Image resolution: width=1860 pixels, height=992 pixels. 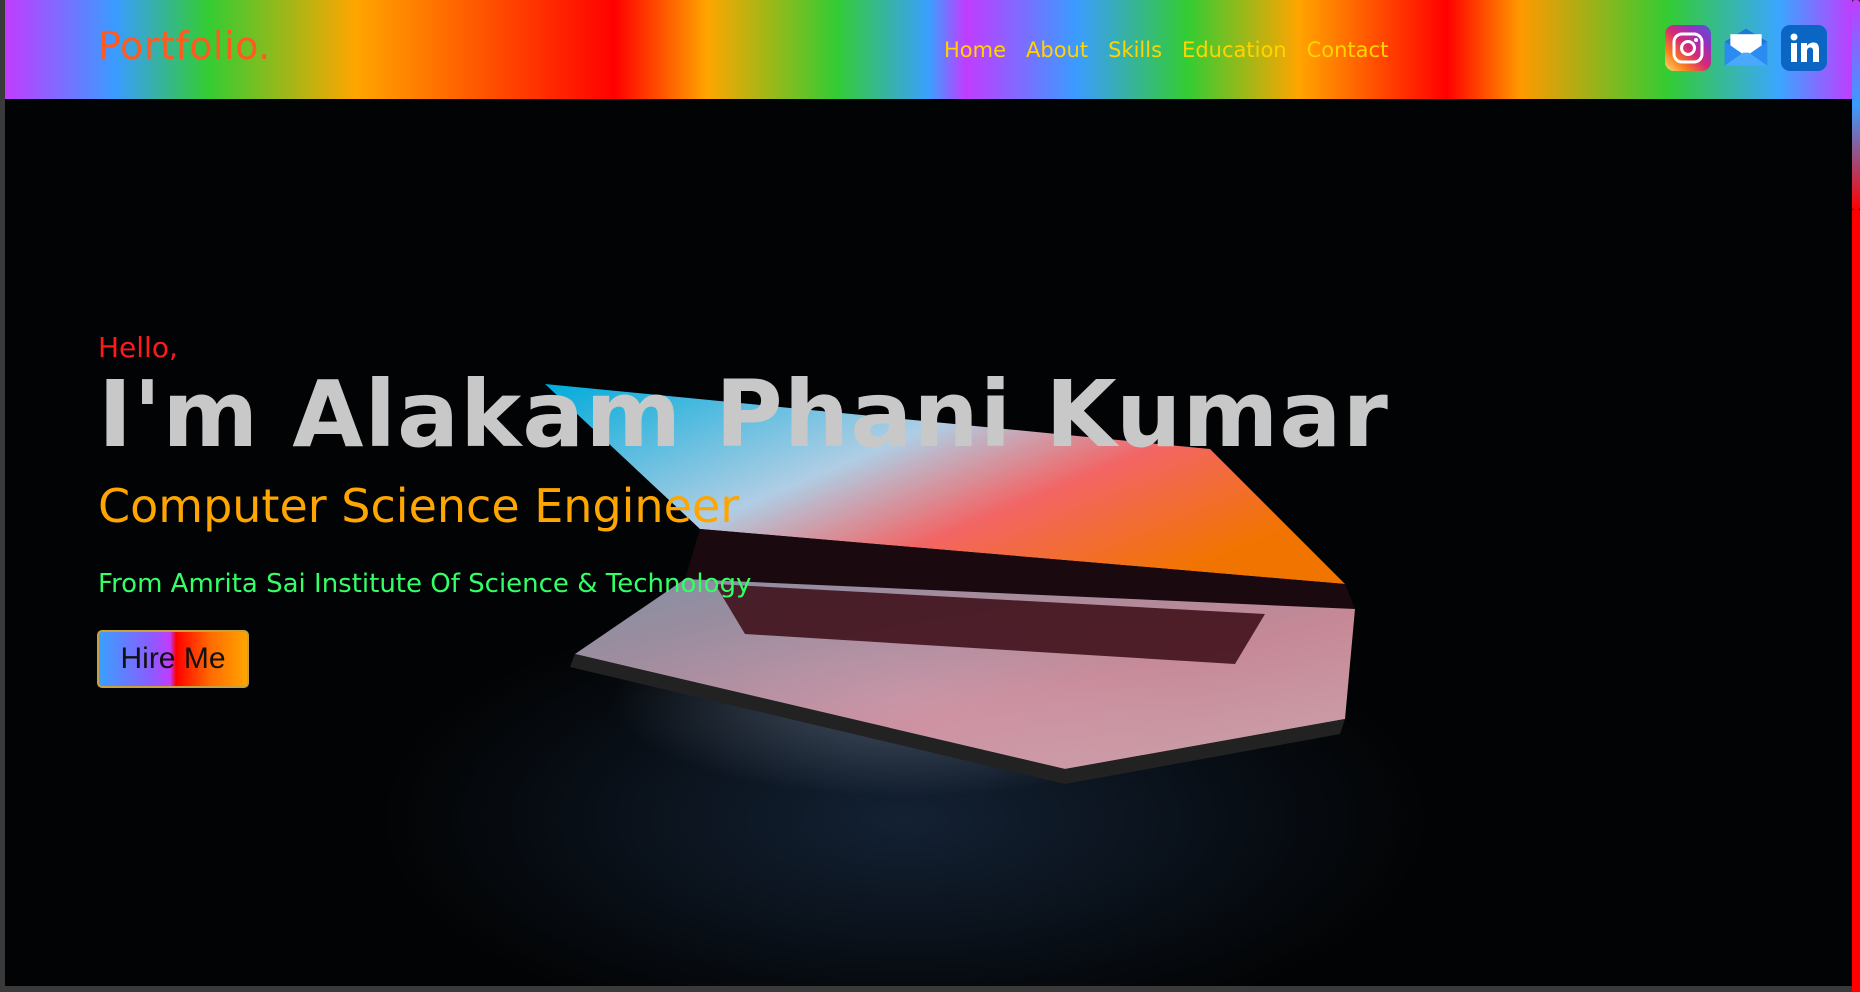 What do you see at coordinates (184, 46) in the screenshot?
I see `site-logo: Portfolio.` at bounding box center [184, 46].